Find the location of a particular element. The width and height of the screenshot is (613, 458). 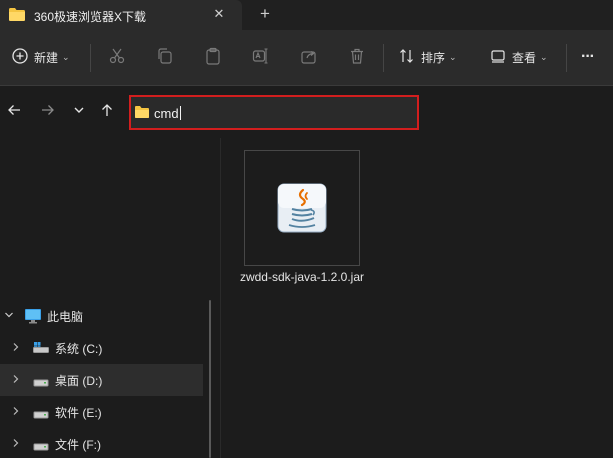

sort-button: 排序 ⌄ is located at coordinates (428, 57).